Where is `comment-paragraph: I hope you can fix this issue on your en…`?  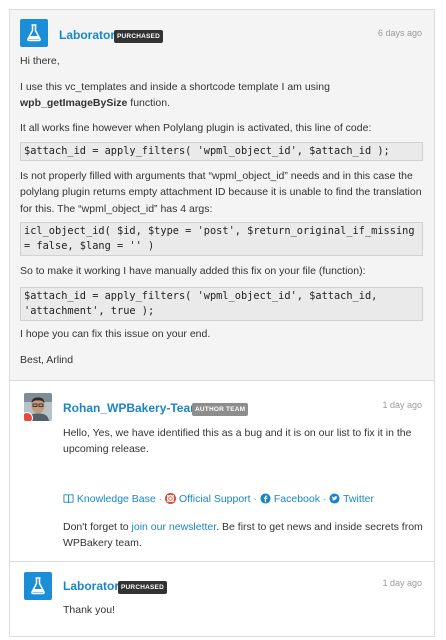
comment-paragraph: I hope you can fix this issue on your en… is located at coordinates (115, 334).